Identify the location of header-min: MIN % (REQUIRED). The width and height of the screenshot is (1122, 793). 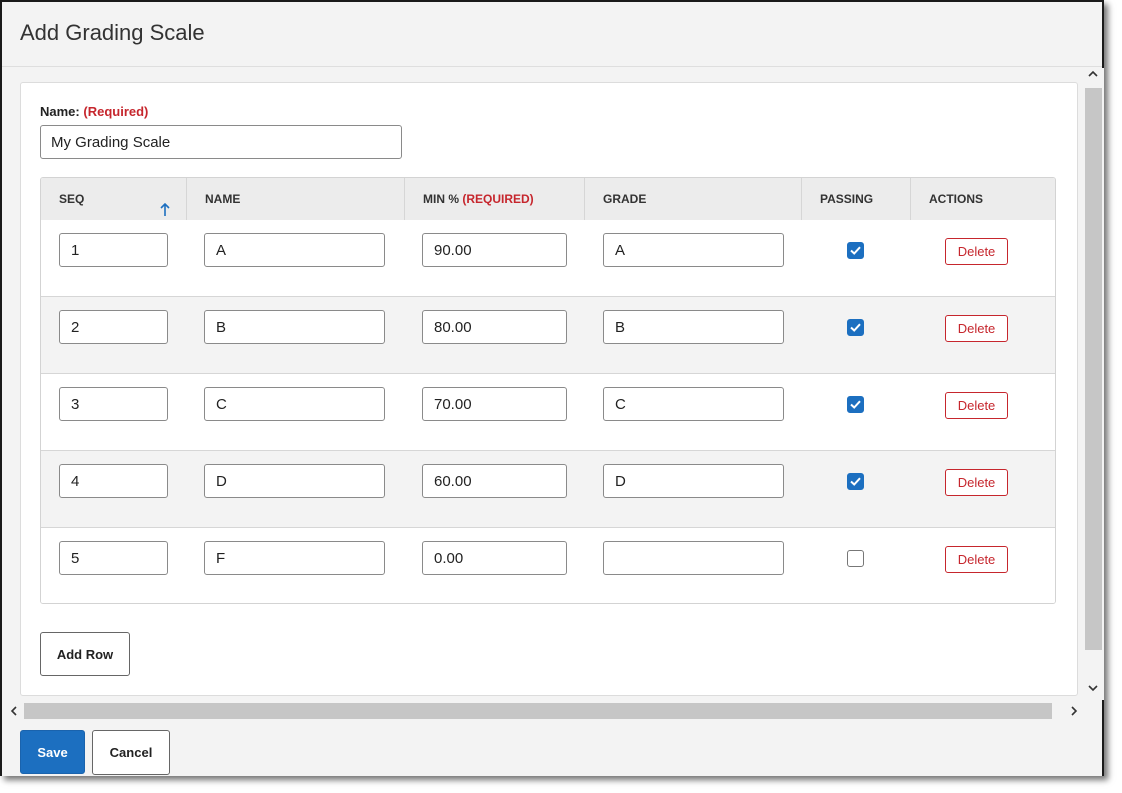
(495, 199).